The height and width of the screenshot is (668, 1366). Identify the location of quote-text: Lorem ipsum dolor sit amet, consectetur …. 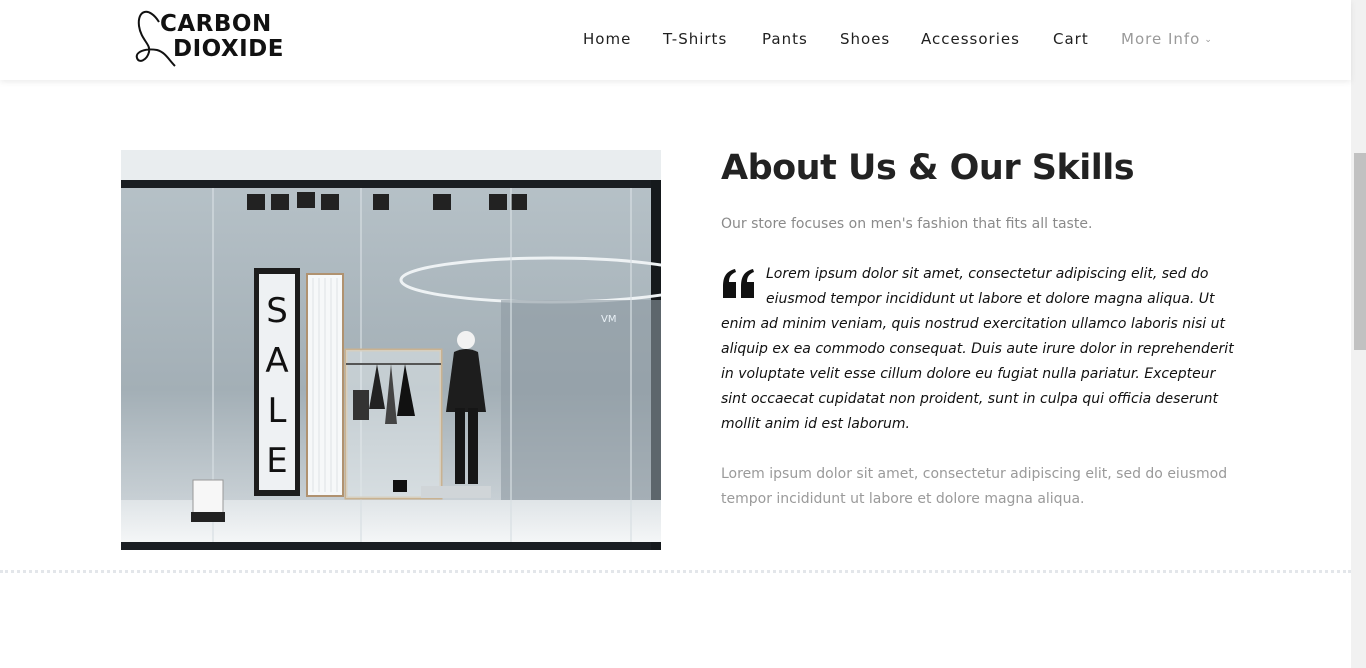
(977, 349).